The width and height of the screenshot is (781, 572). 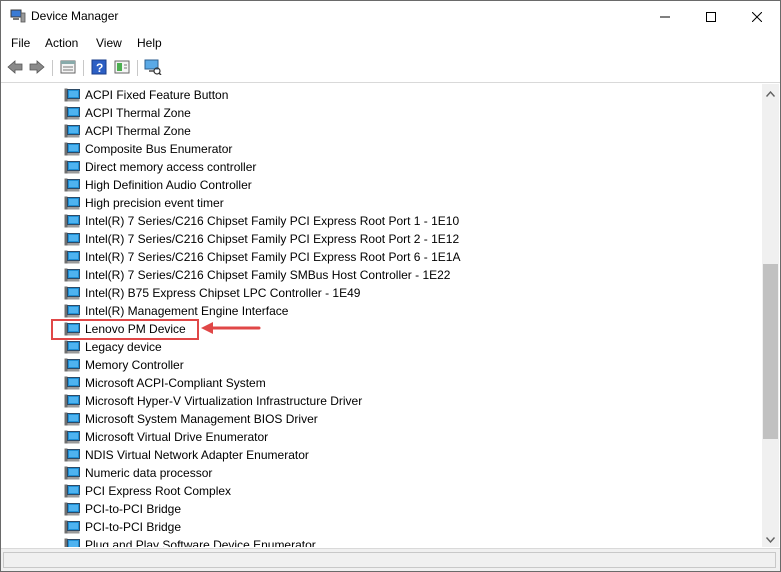 What do you see at coordinates (157, 95) in the screenshot?
I see `device-label: ACPI Fixed Feature Button` at bounding box center [157, 95].